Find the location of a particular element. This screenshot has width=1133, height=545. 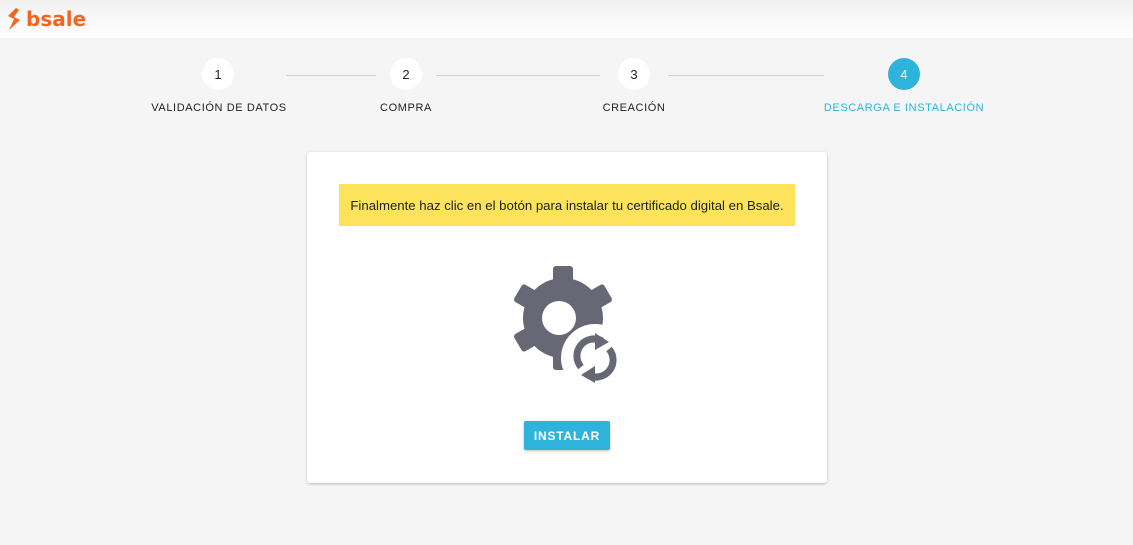

settings-sync-icon is located at coordinates (570, 329).